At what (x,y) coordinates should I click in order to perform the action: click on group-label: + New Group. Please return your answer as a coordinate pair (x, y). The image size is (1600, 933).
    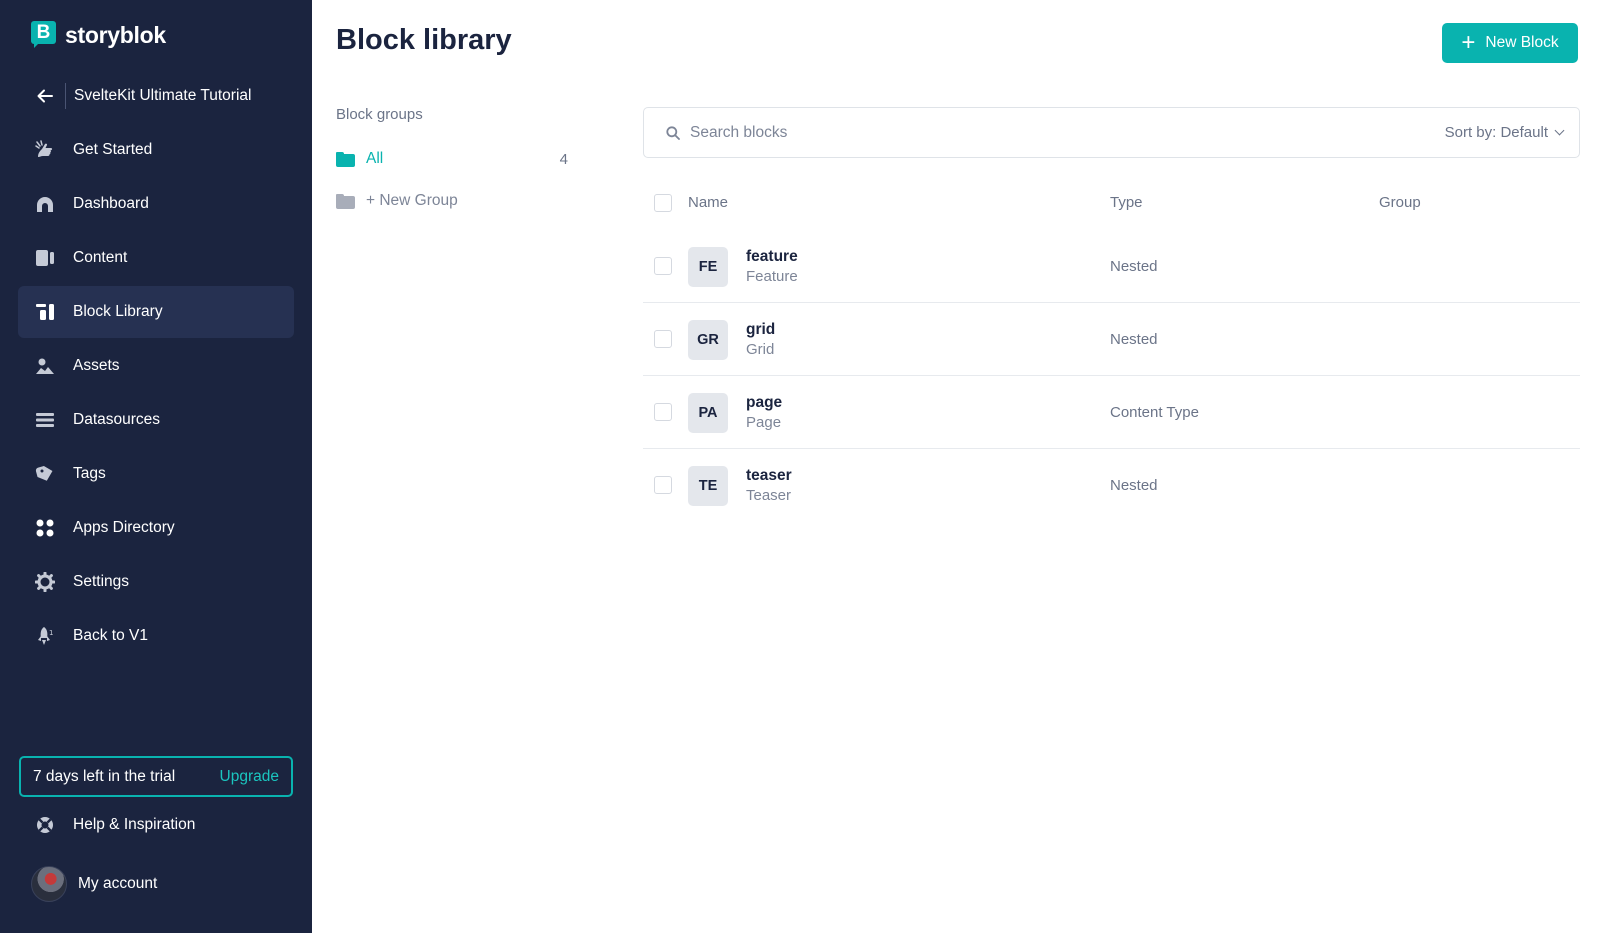
    Looking at the image, I should click on (412, 200).